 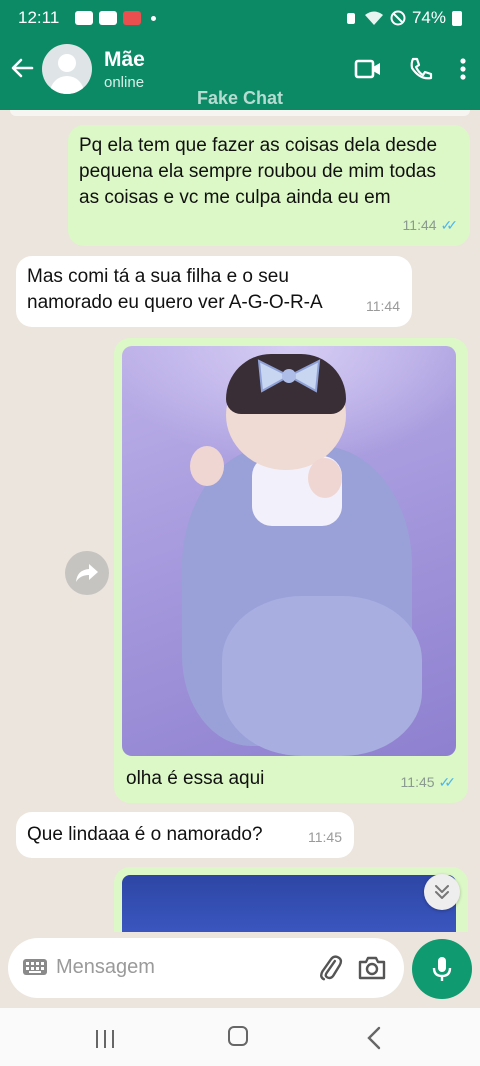 I want to click on arrow-left-icon, so click(x=22, y=68).